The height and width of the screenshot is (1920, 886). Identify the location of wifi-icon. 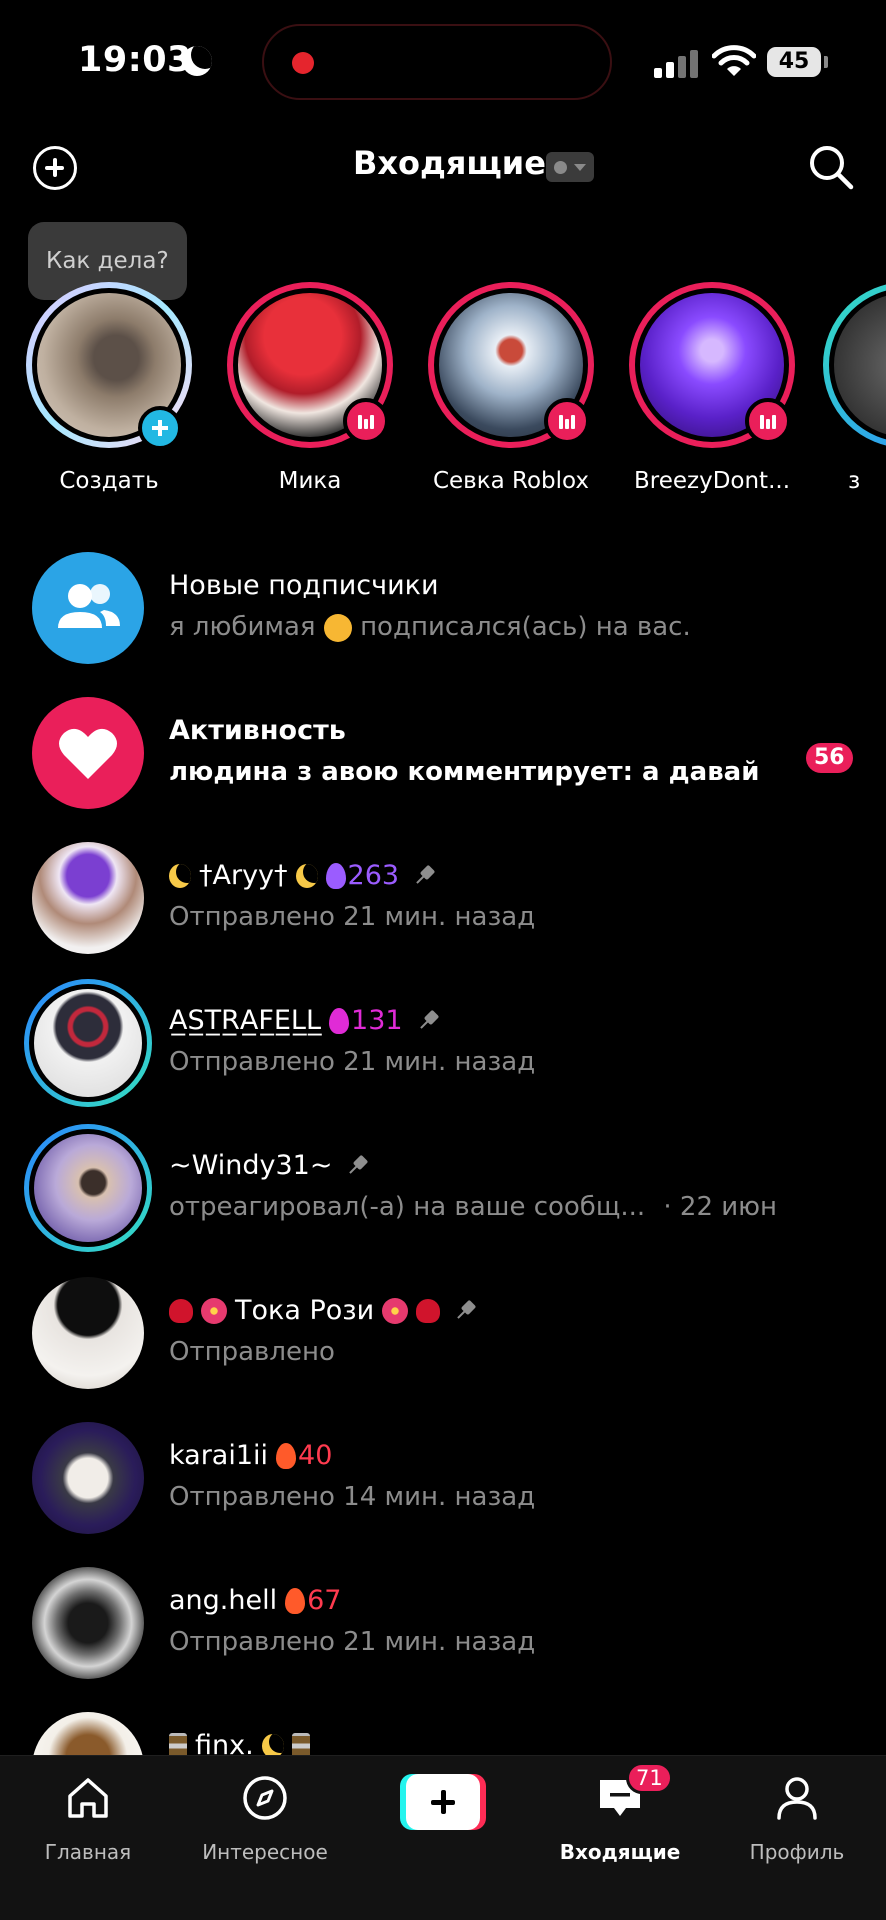
(734, 60).